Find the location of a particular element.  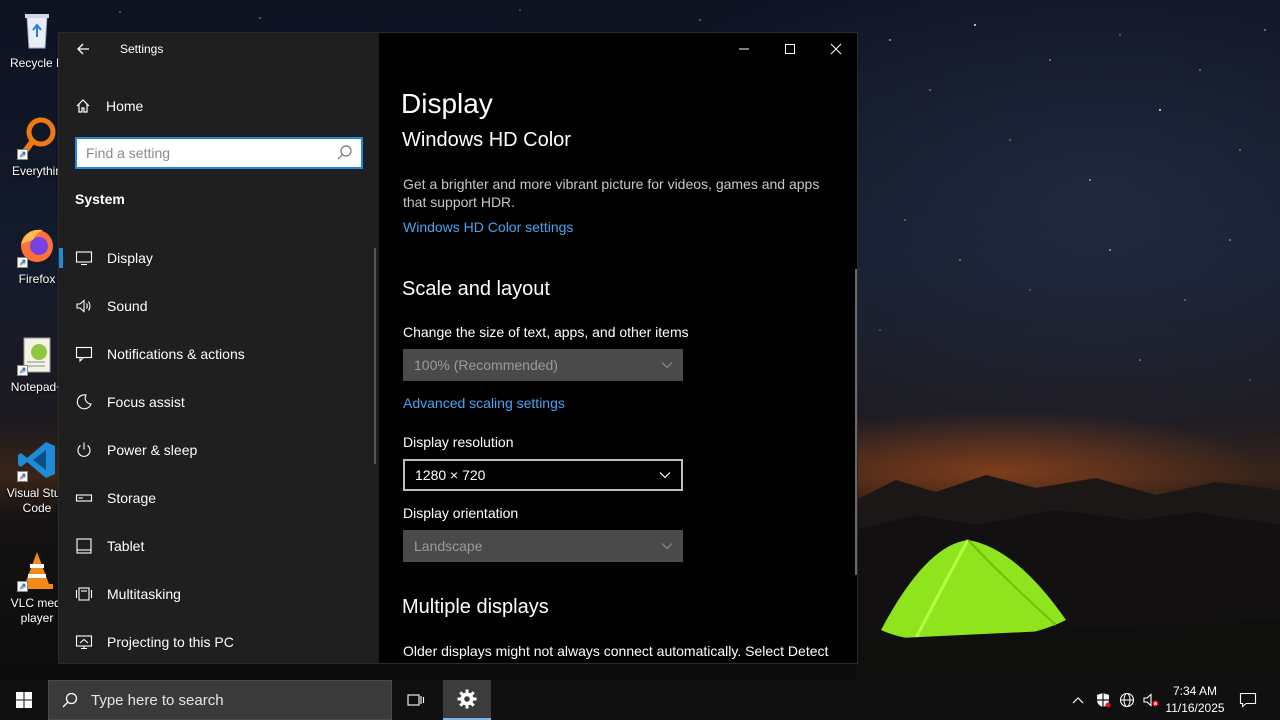

mountain-silhouette is located at coordinates (1068, 577).